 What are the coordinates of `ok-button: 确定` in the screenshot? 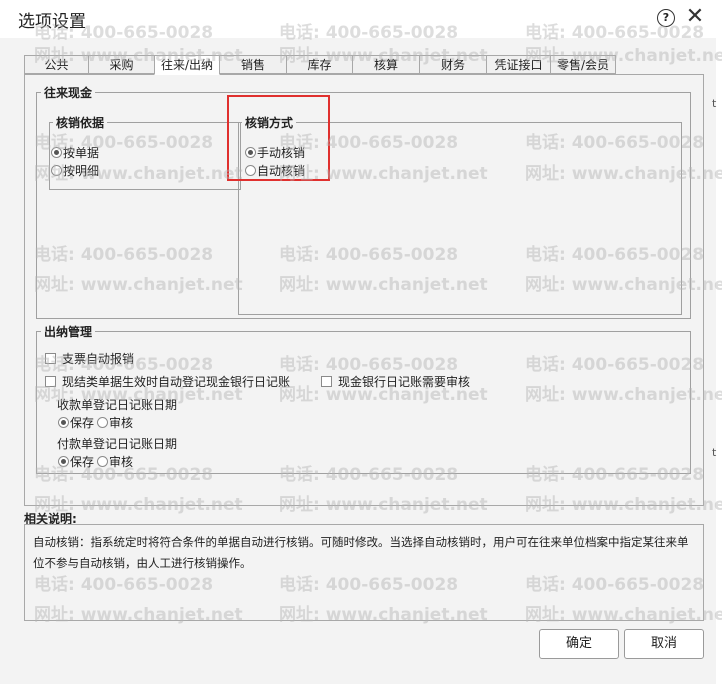 It's located at (579, 644).